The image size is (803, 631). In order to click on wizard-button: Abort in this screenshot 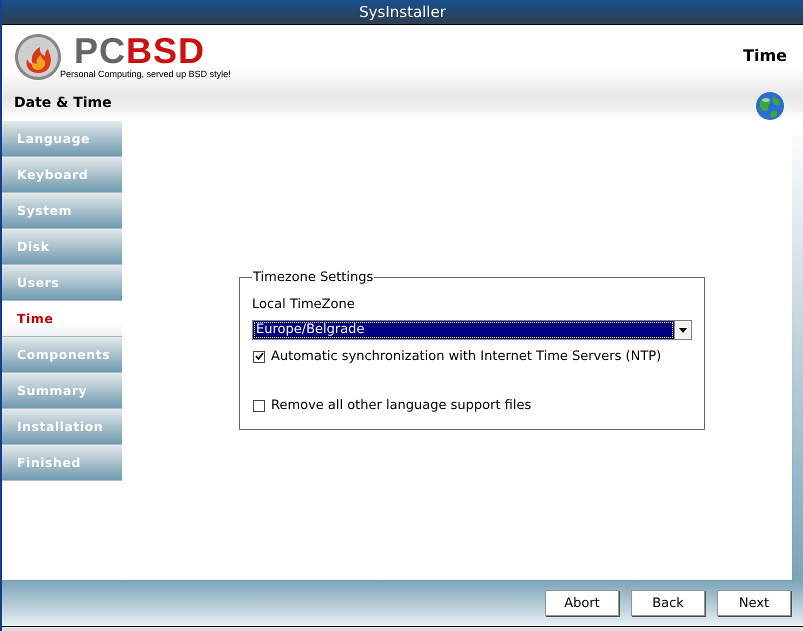, I will do `click(582, 603)`.